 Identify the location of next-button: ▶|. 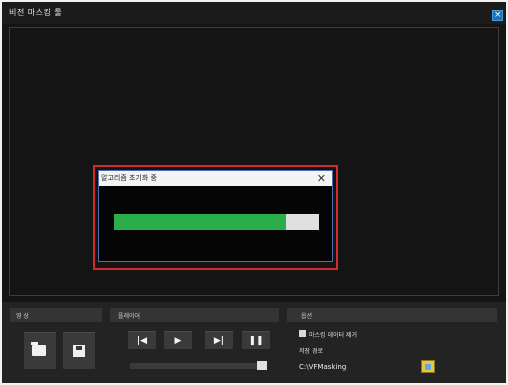
(219, 340).